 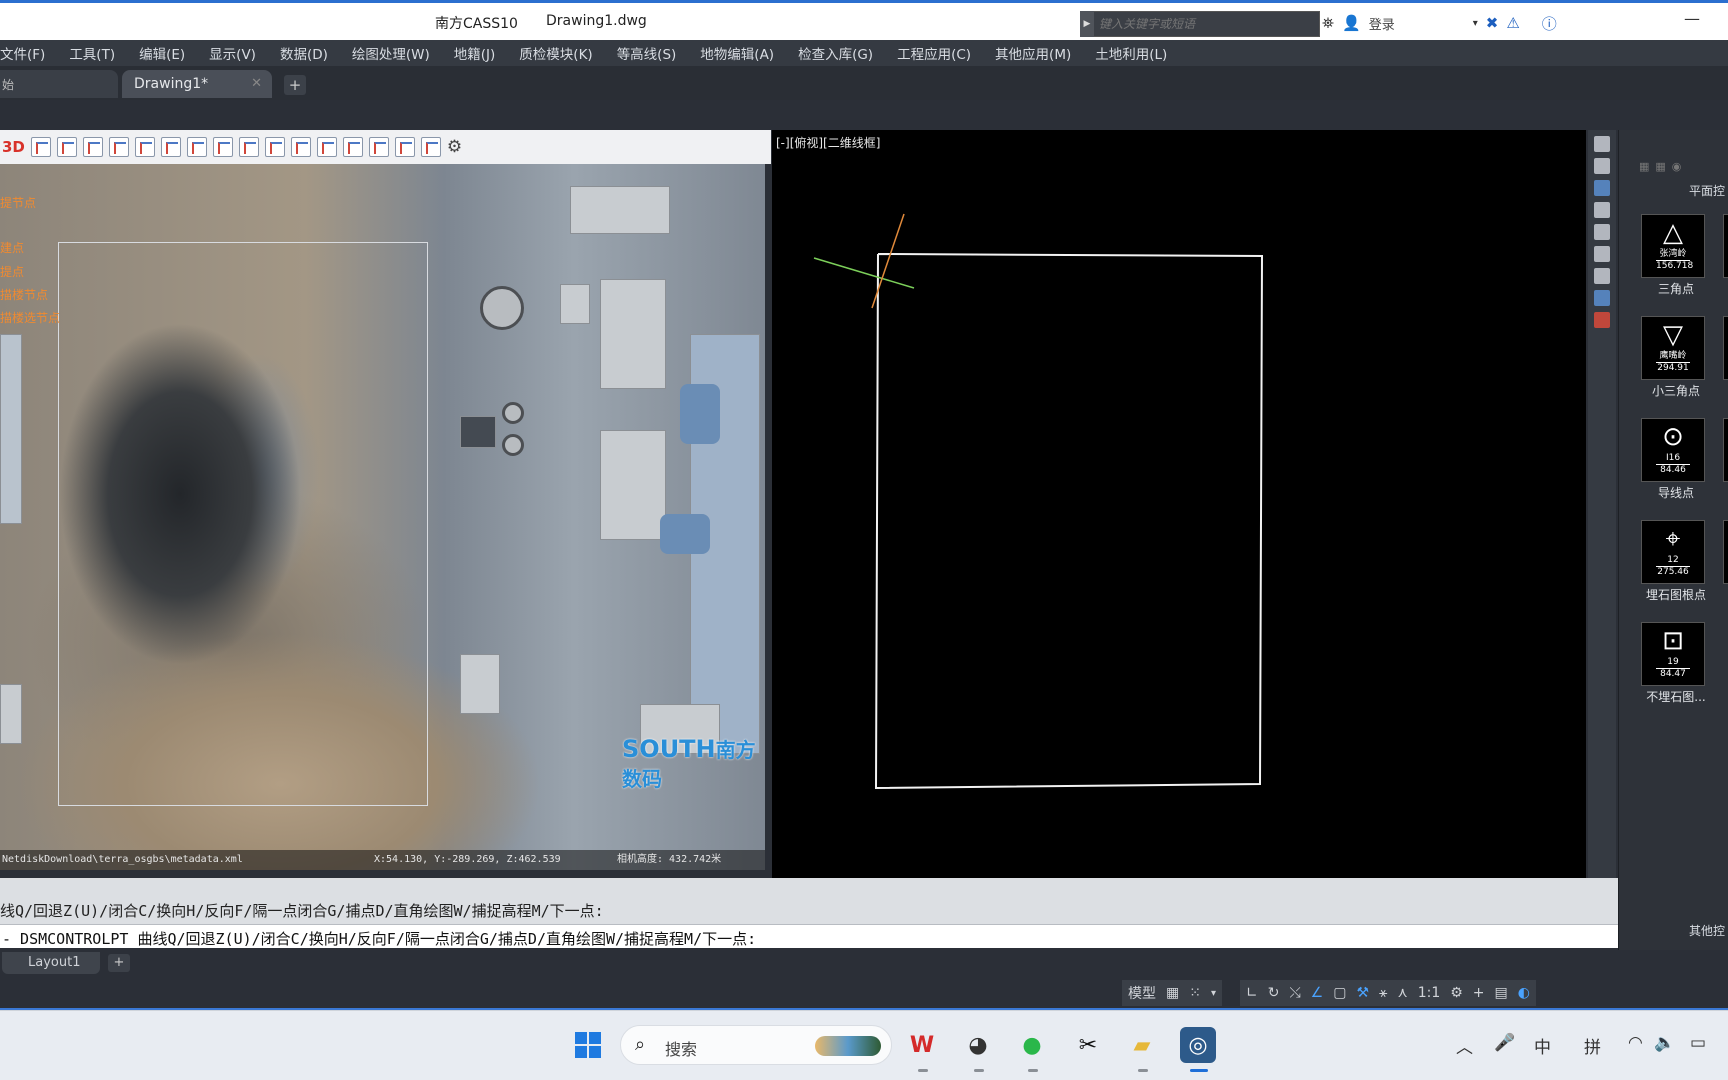 What do you see at coordinates (1512, 23) in the screenshot?
I see `autodesk-icon: ⚠` at bounding box center [1512, 23].